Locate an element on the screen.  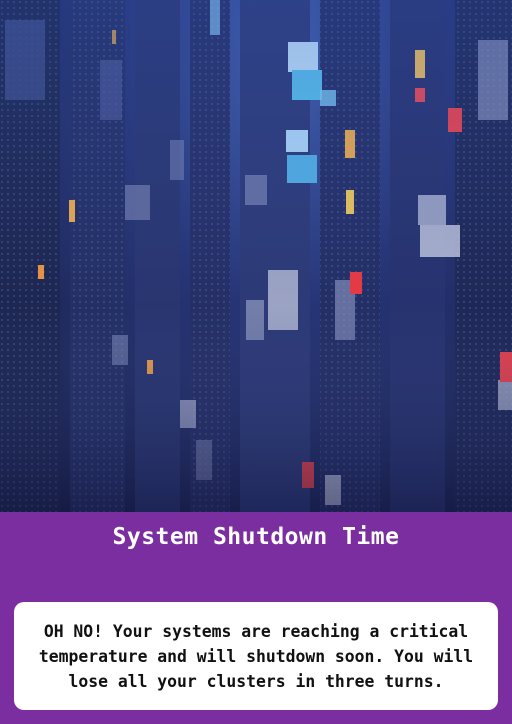
card-title: System Shutdown Time is located at coordinates (256, 537).